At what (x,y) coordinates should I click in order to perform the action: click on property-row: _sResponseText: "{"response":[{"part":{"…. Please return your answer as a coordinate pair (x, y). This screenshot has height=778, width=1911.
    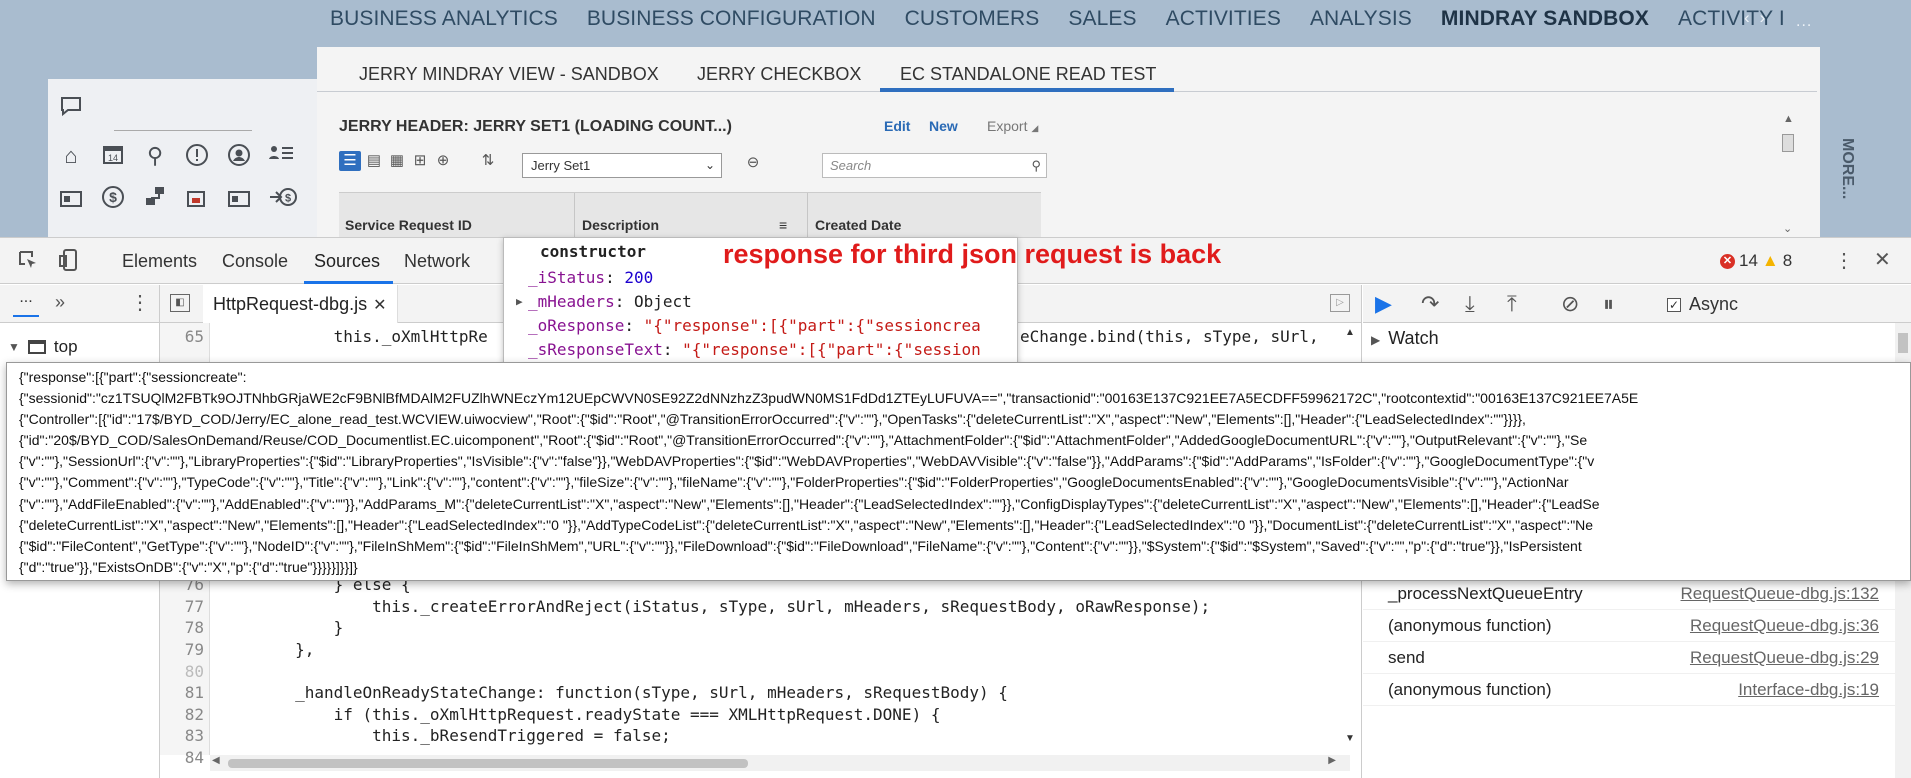
    Looking at the image, I should click on (754, 349).